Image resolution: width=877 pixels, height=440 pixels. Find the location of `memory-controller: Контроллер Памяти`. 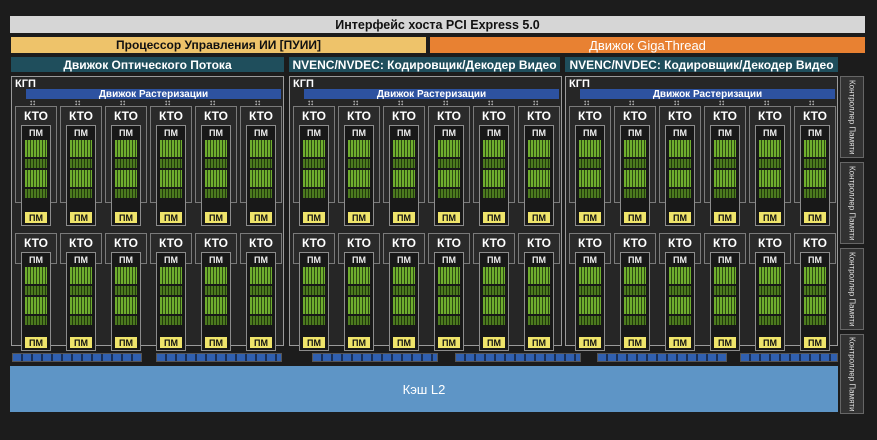

memory-controller: Контроллер Памяти is located at coordinates (852, 374).